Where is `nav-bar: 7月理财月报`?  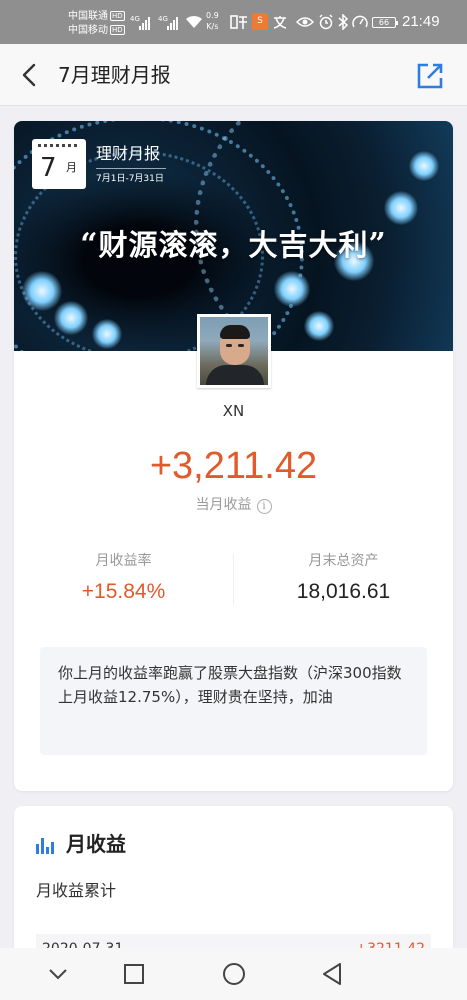
nav-bar: 7月理财月报 is located at coordinates (233, 75).